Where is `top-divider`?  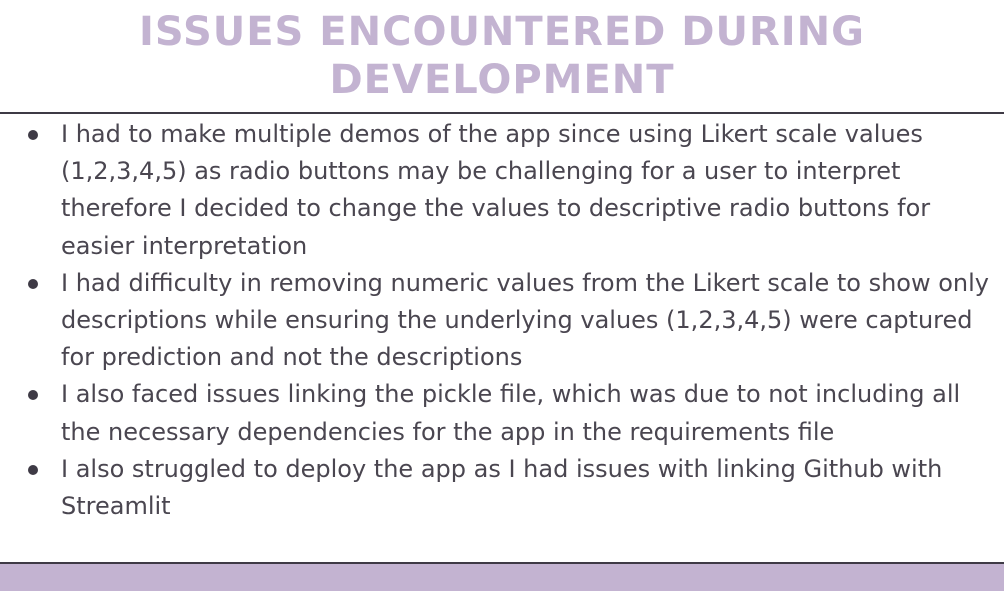
top-divider is located at coordinates (502, 113).